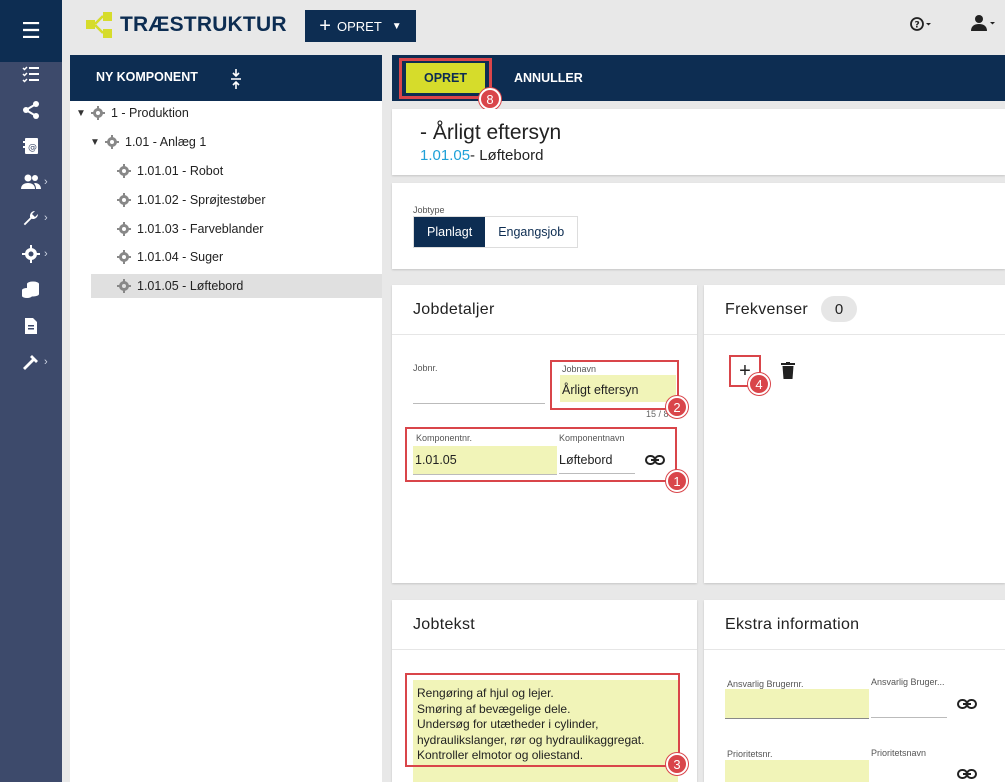  I want to click on jobtype-toggle: Planlagt Engangsjob, so click(496, 232).